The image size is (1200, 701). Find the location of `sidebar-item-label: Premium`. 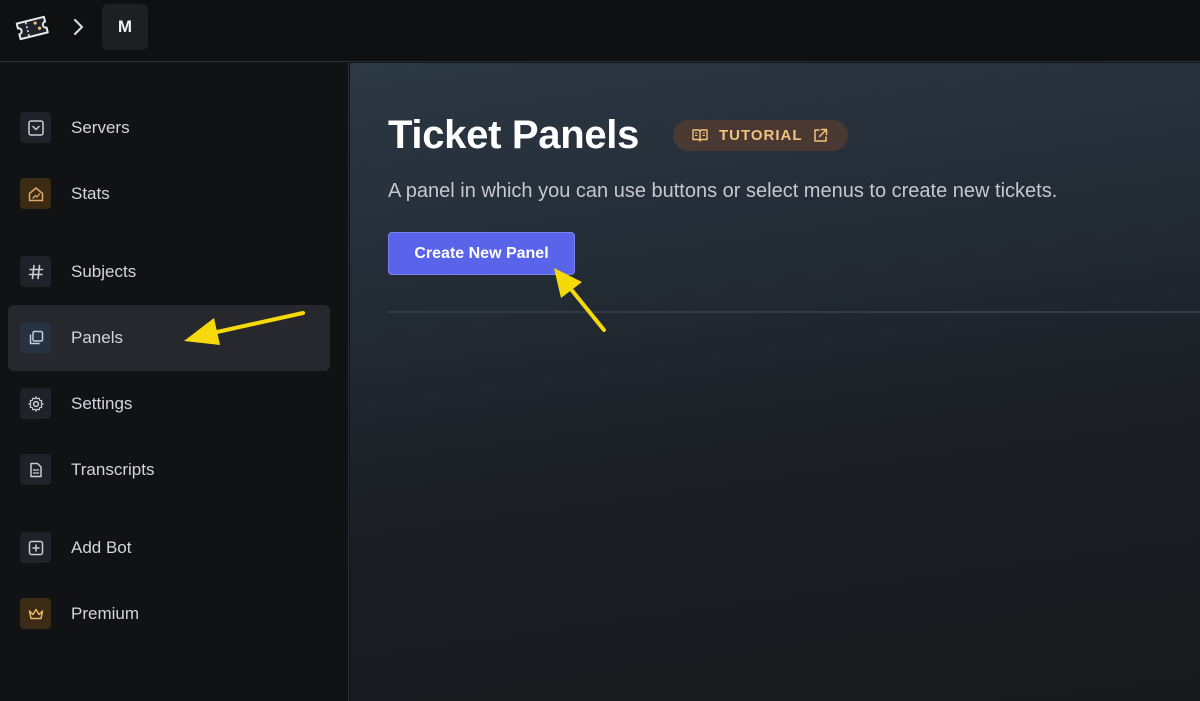

sidebar-item-label: Premium is located at coordinates (105, 613).